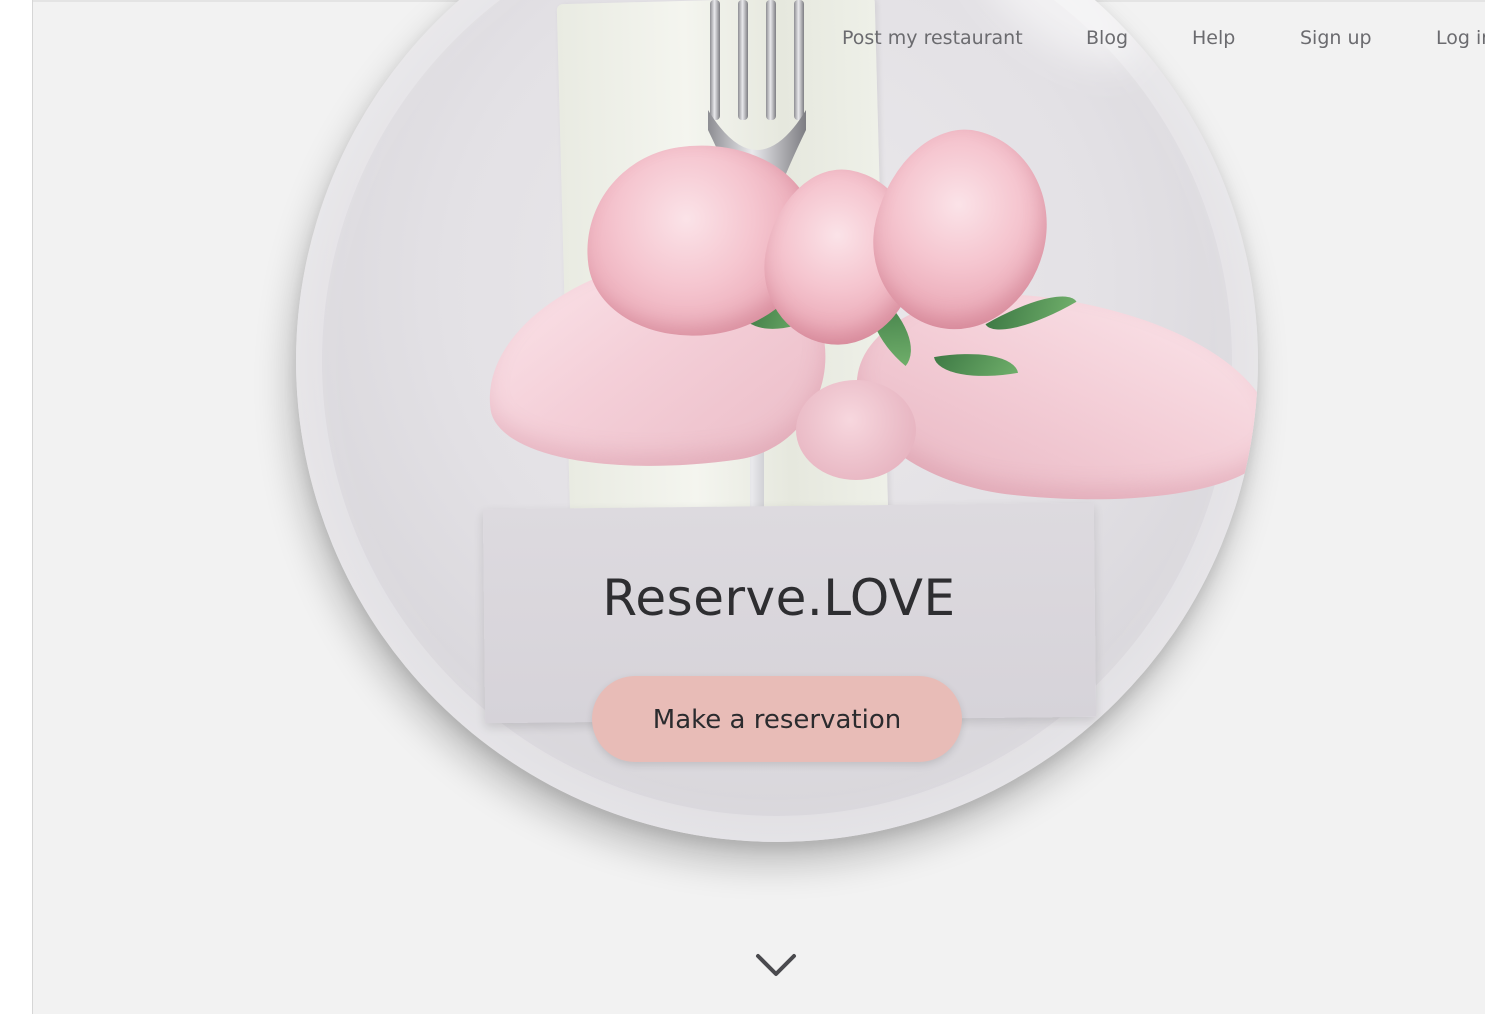  I want to click on make-reservation-button: Make a reservation, so click(777, 719).